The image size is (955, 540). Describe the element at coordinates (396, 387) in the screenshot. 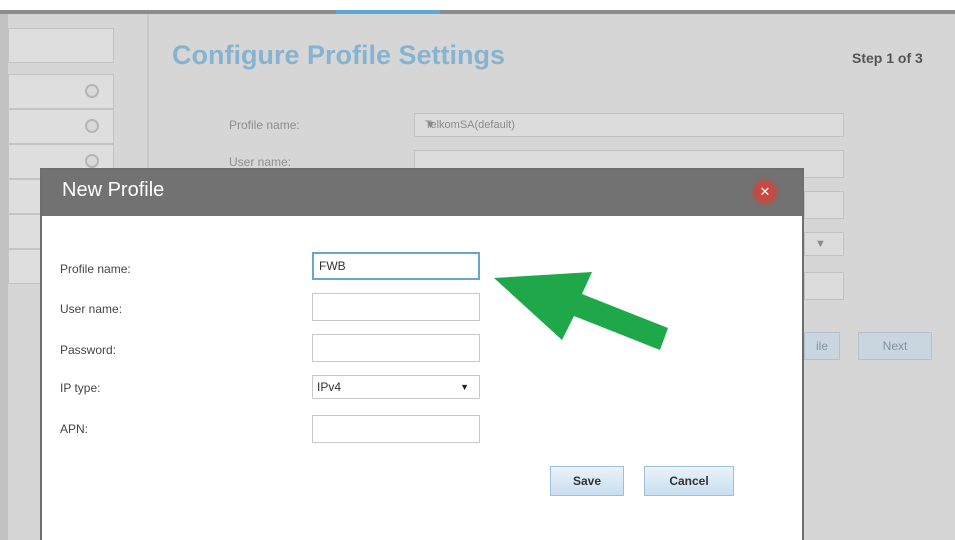

I see `ip-type-select: IPv4 ▼` at that location.